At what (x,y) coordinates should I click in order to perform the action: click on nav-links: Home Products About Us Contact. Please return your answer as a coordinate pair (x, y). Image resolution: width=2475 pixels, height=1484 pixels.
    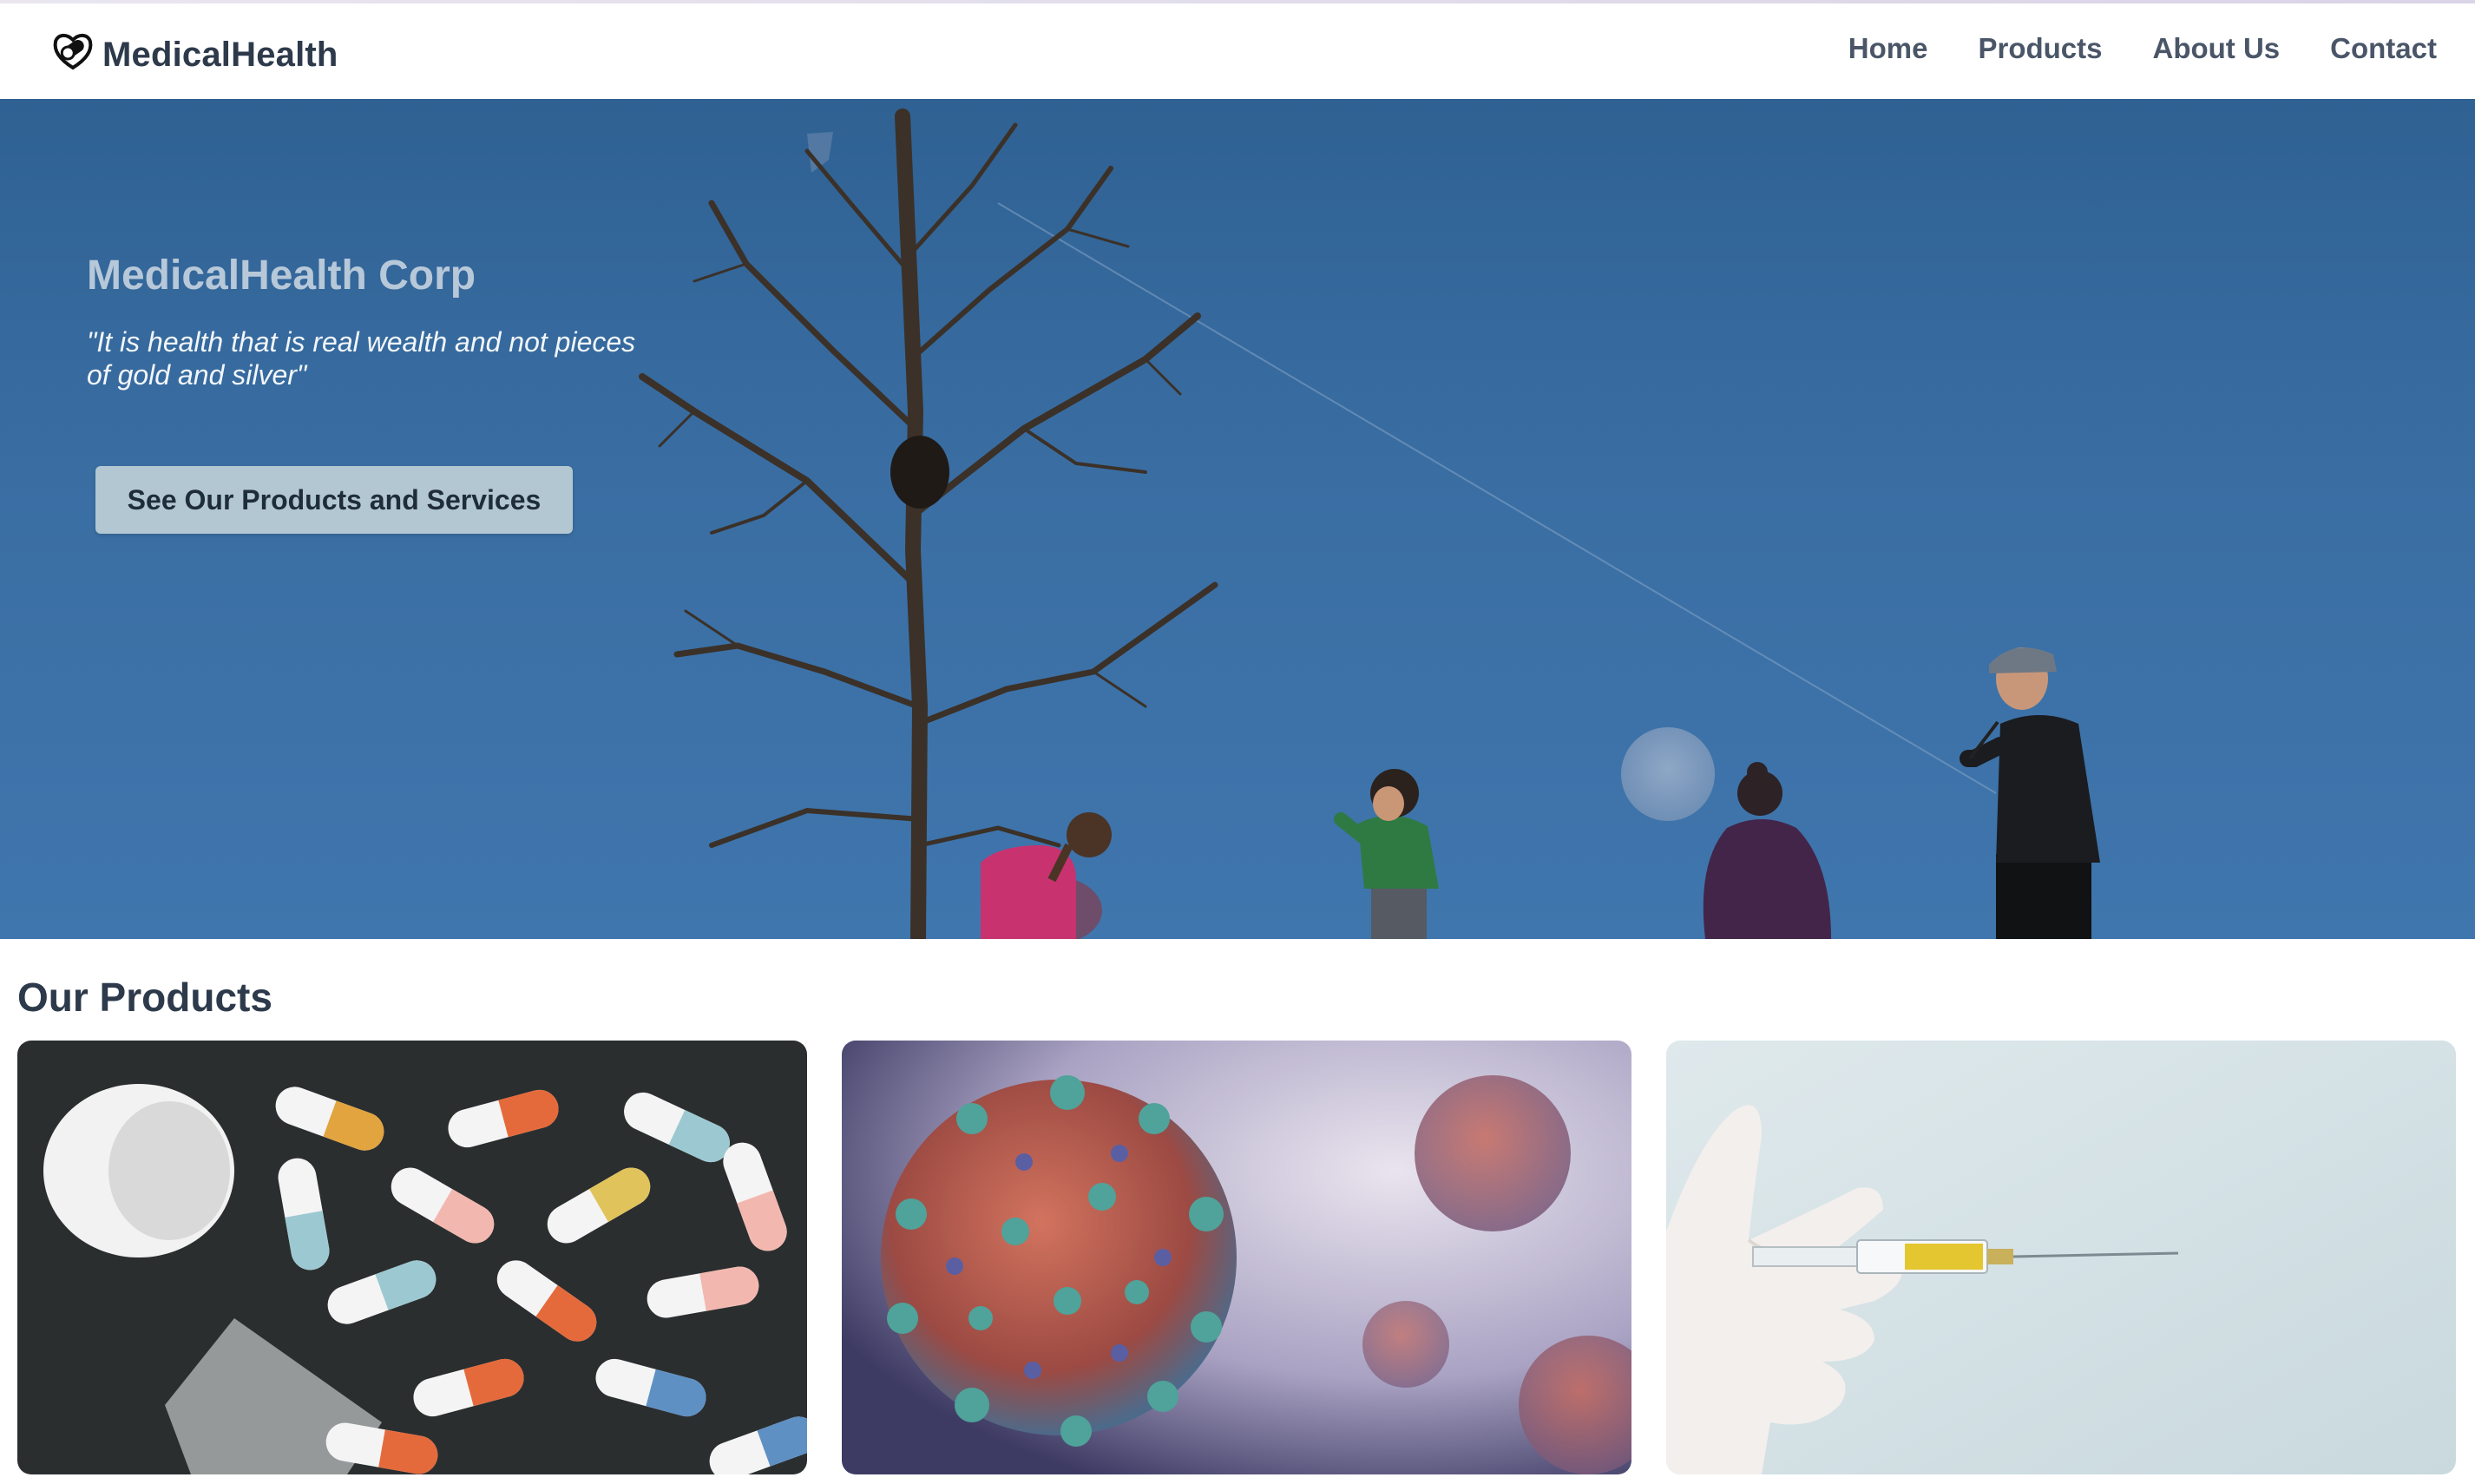
    Looking at the image, I should click on (2143, 48).